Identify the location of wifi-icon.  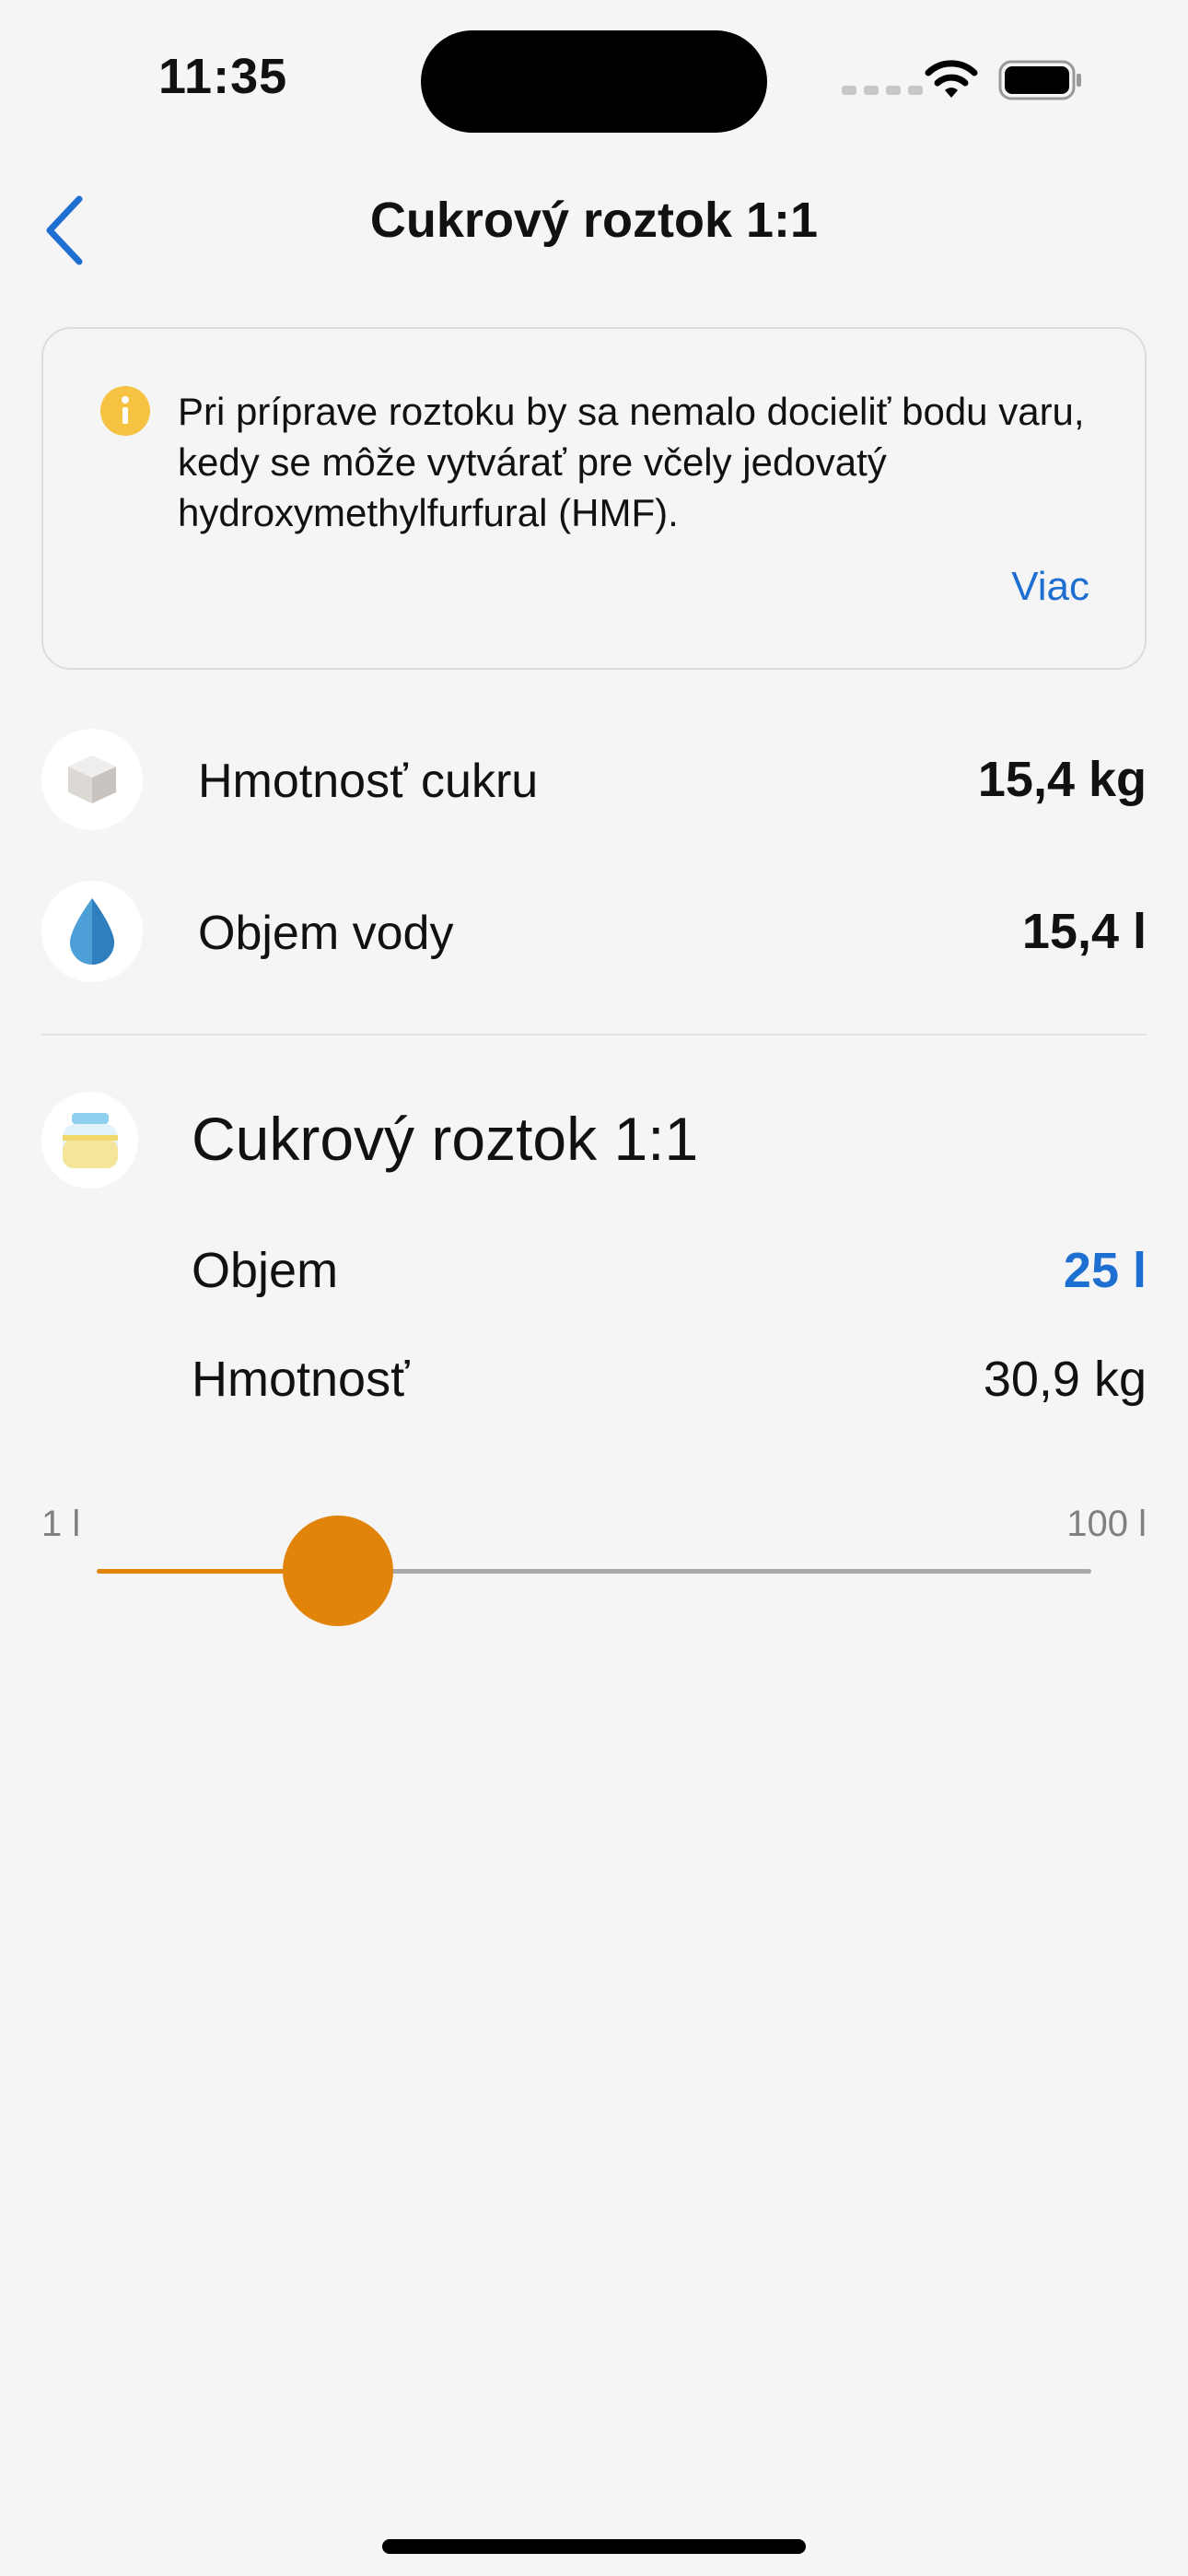
(951, 79).